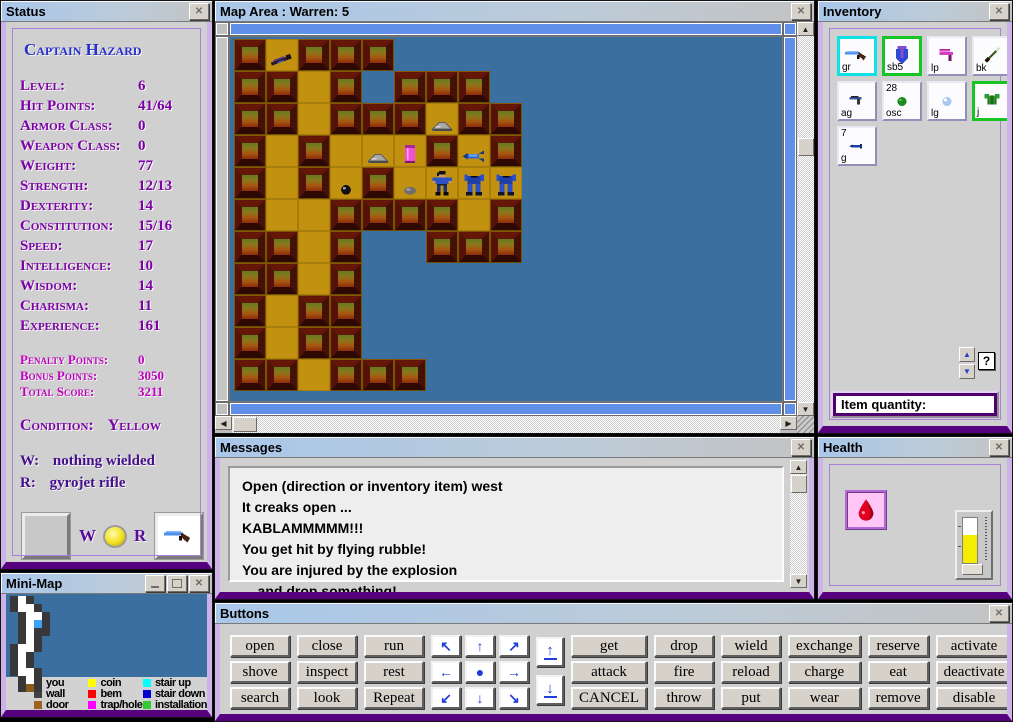 This screenshot has height=722, width=1013. Describe the element at coordinates (46, 536) in the screenshot. I see `wielded-slot` at that location.